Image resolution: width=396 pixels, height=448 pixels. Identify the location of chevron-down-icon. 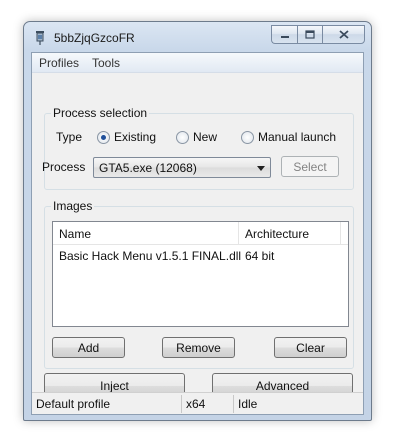
(261, 168).